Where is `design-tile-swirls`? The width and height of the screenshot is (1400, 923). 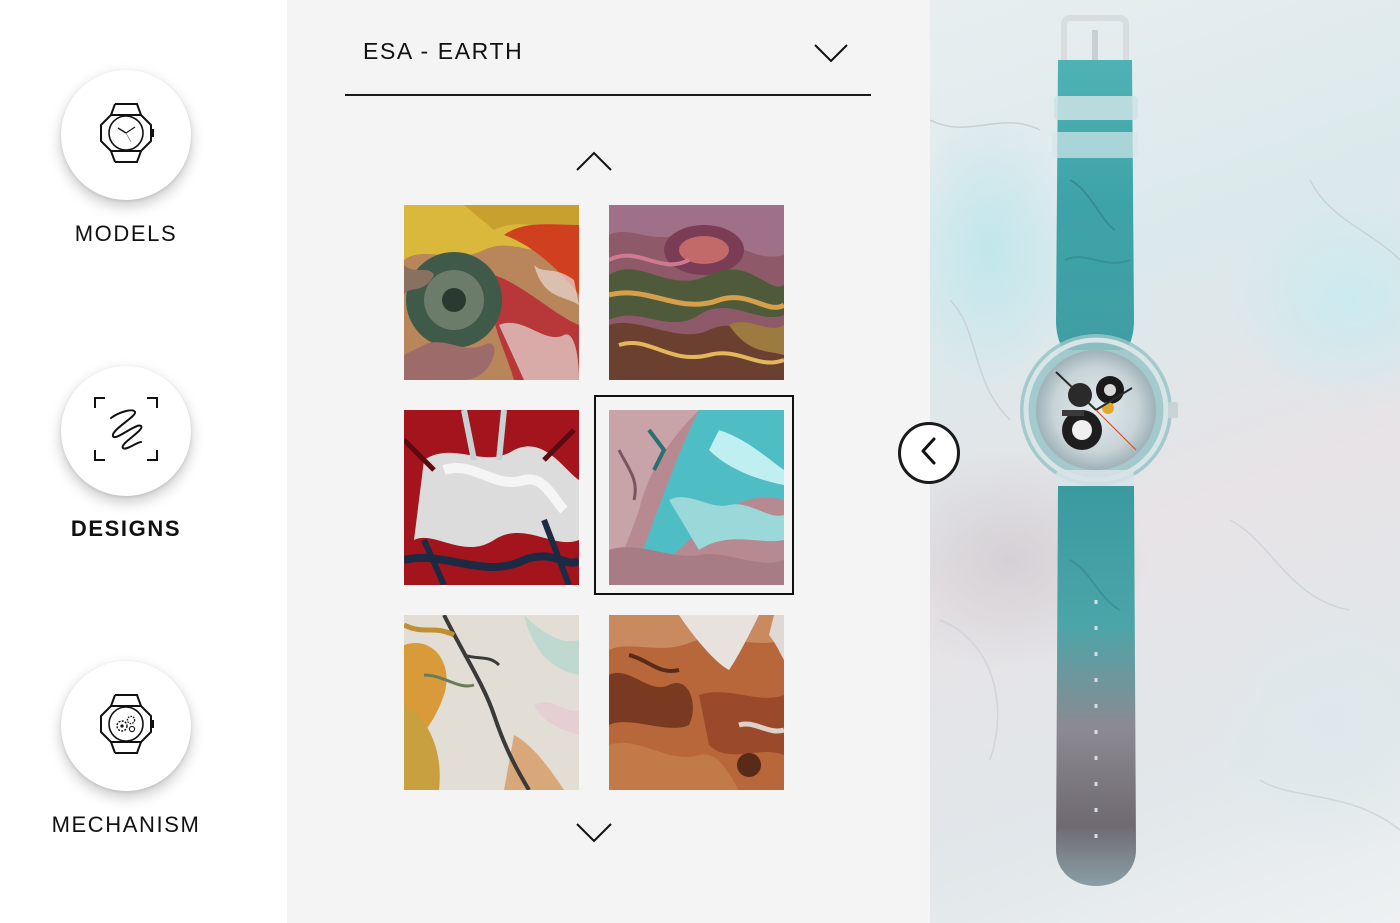 design-tile-swirls is located at coordinates (696, 292).